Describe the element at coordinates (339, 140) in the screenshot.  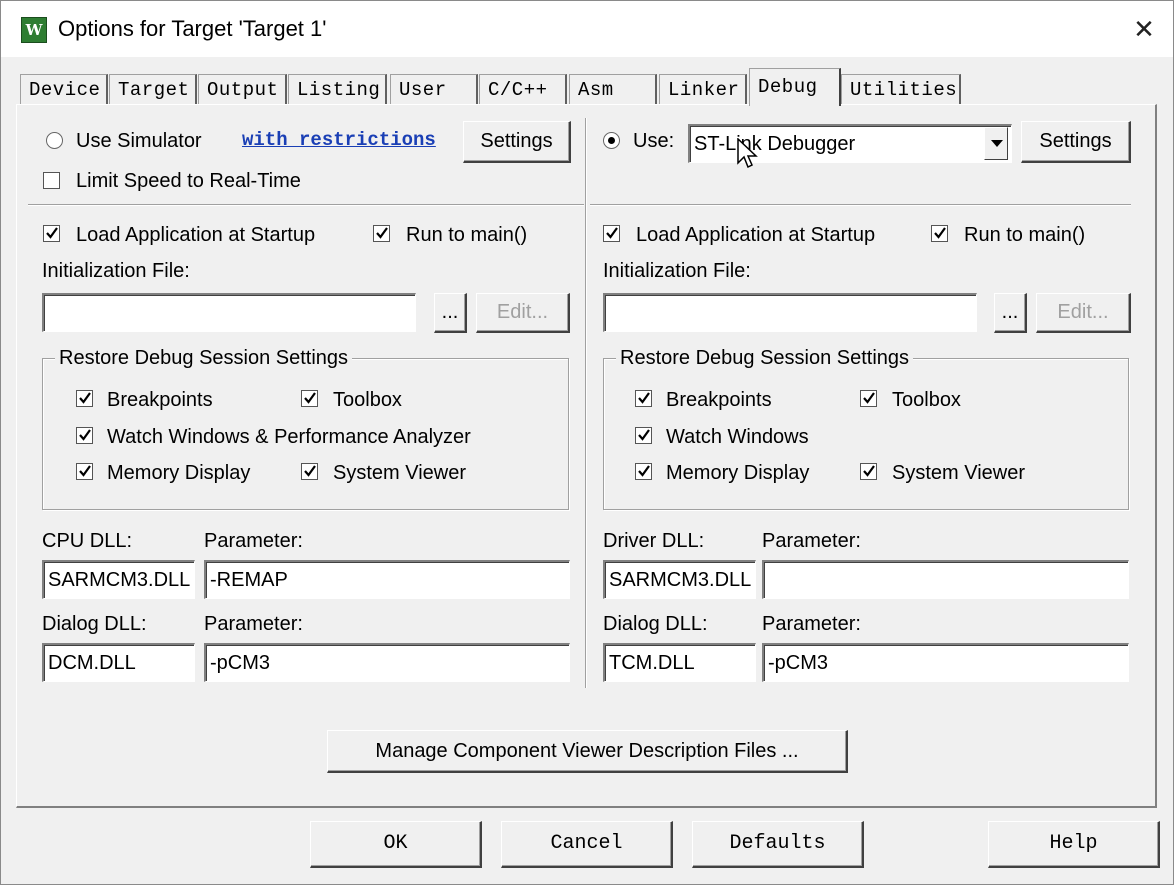
I see `with-restrictions-link: with restrictions` at that location.